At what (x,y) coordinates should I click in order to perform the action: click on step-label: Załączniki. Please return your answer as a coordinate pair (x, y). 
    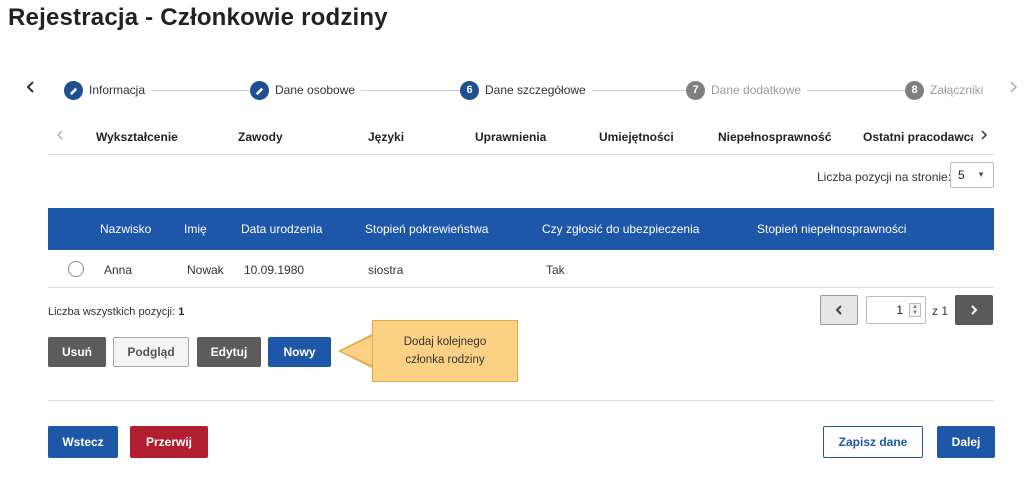
    Looking at the image, I should click on (957, 90).